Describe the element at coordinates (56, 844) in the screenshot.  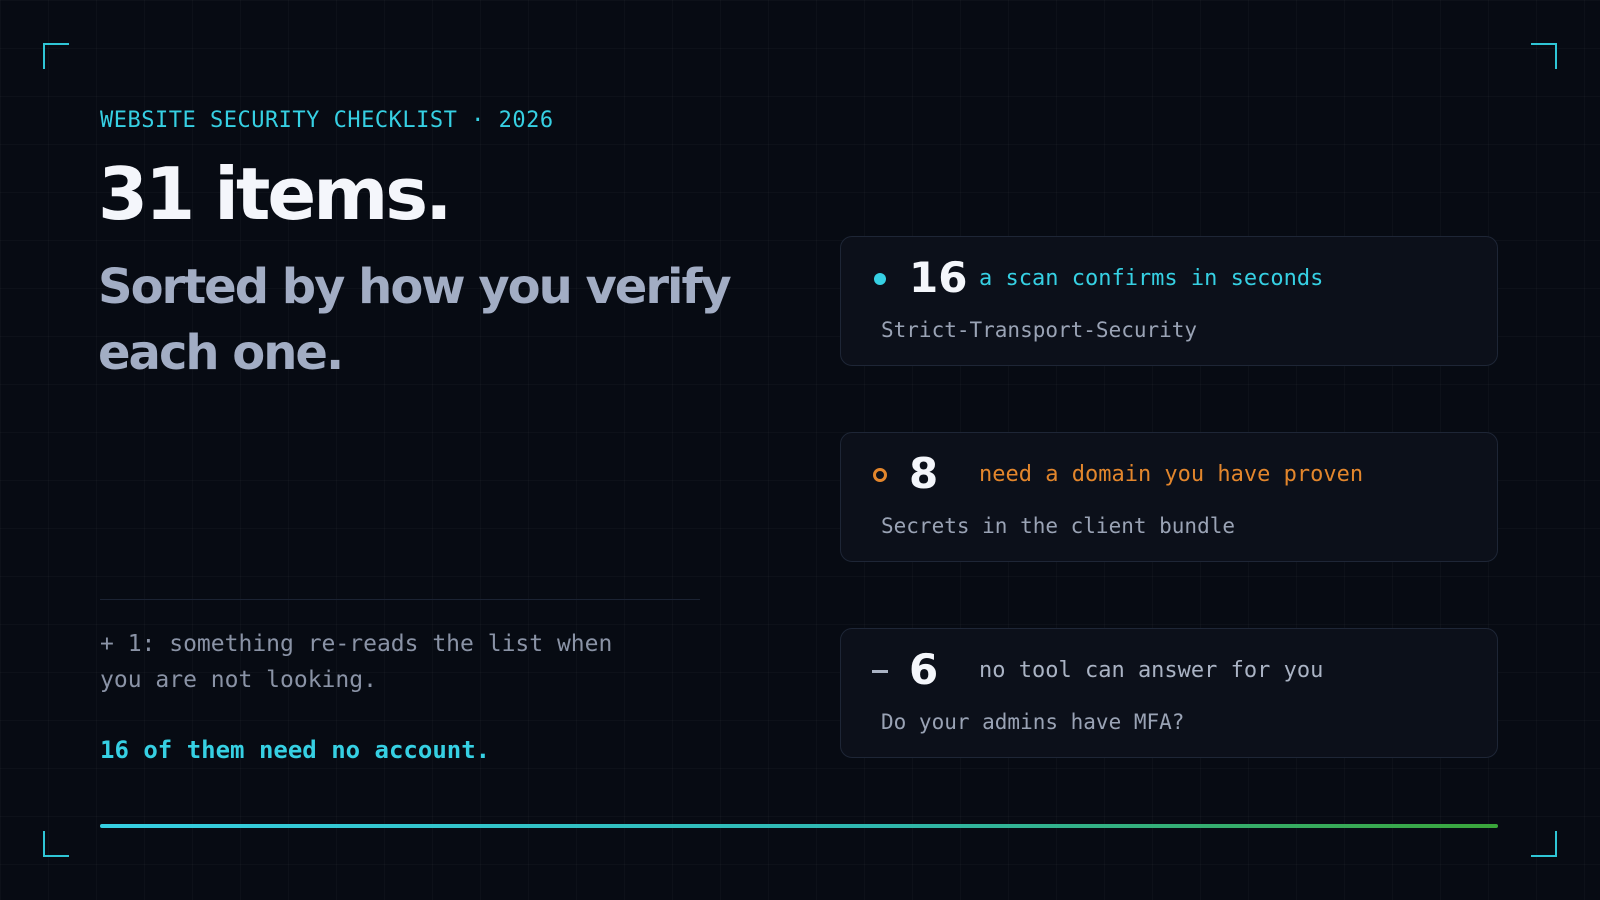
I see `corner-bottom-left` at that location.